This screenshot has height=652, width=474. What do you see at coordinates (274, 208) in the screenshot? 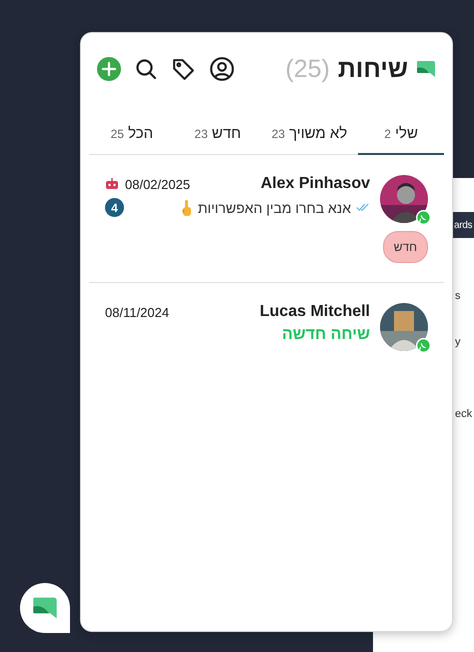
I see `message-preview: אנא בחרו מבין האפשרויות` at bounding box center [274, 208].